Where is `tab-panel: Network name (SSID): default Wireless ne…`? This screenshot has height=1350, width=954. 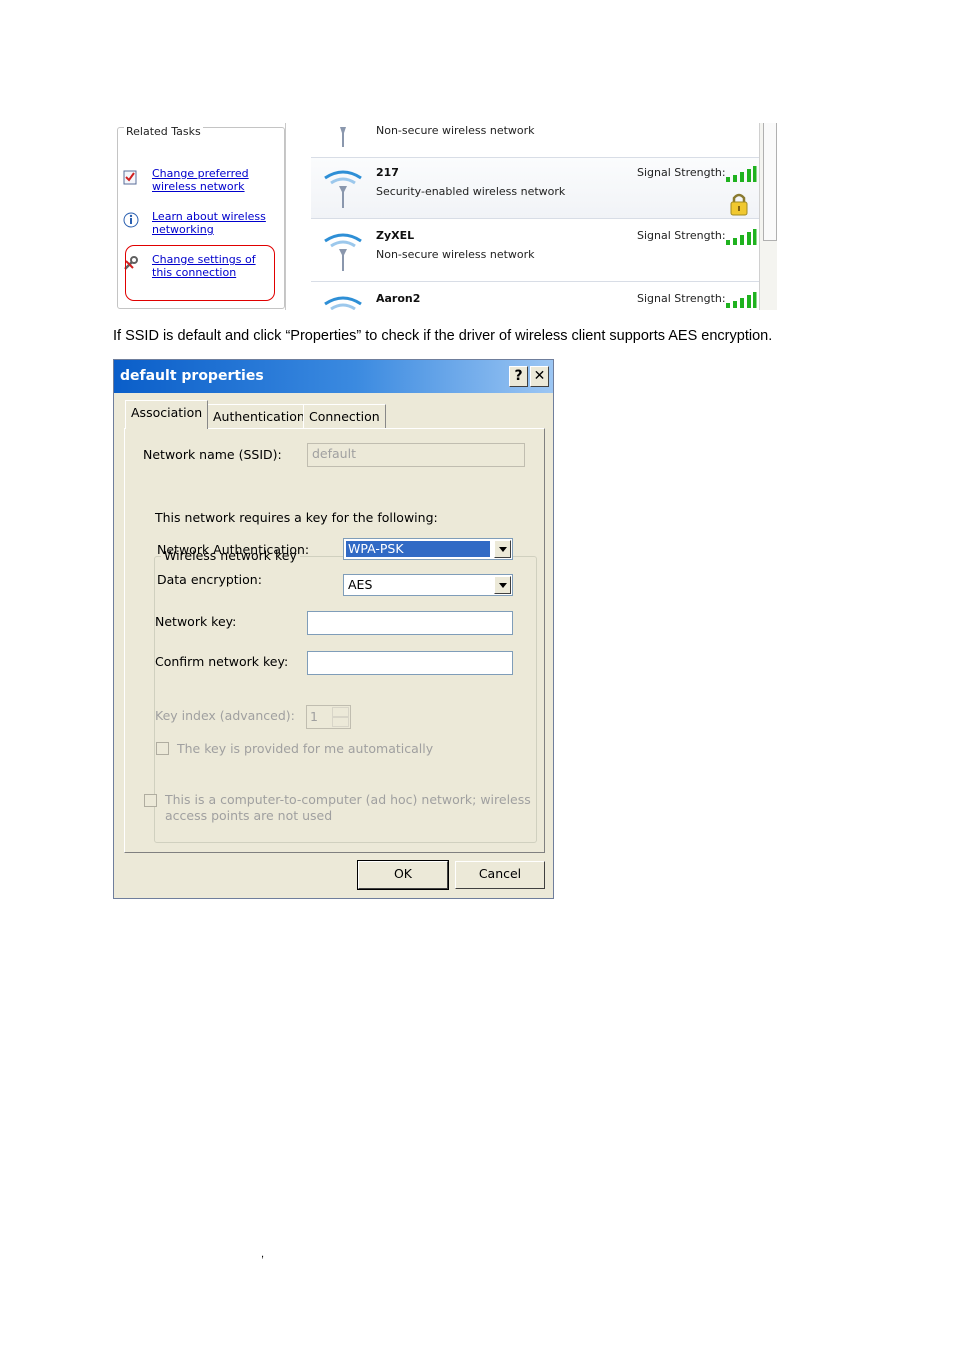
tab-panel: Network name (SSID): default Wireless ne… is located at coordinates (334, 640).